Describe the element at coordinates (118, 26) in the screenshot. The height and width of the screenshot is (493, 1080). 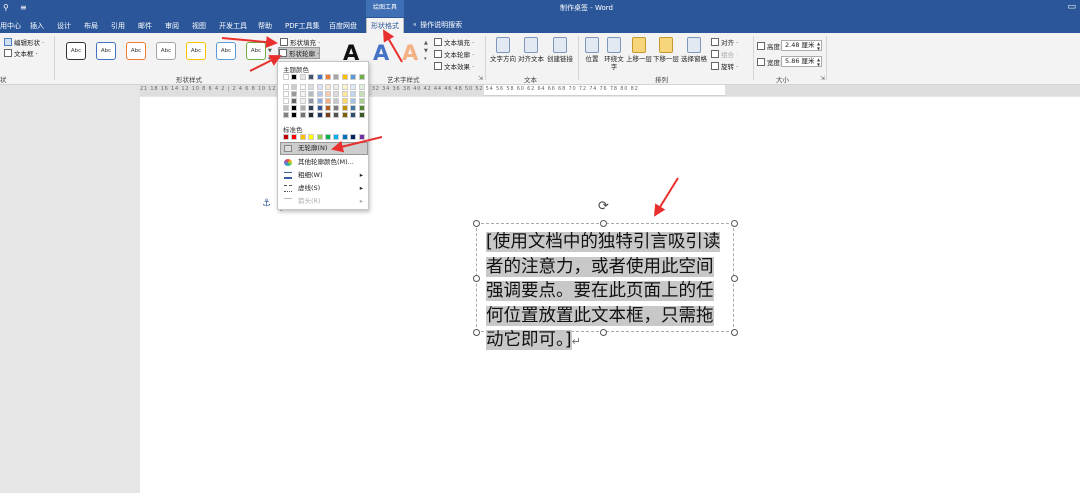
I see `tab-references: 引用` at that location.